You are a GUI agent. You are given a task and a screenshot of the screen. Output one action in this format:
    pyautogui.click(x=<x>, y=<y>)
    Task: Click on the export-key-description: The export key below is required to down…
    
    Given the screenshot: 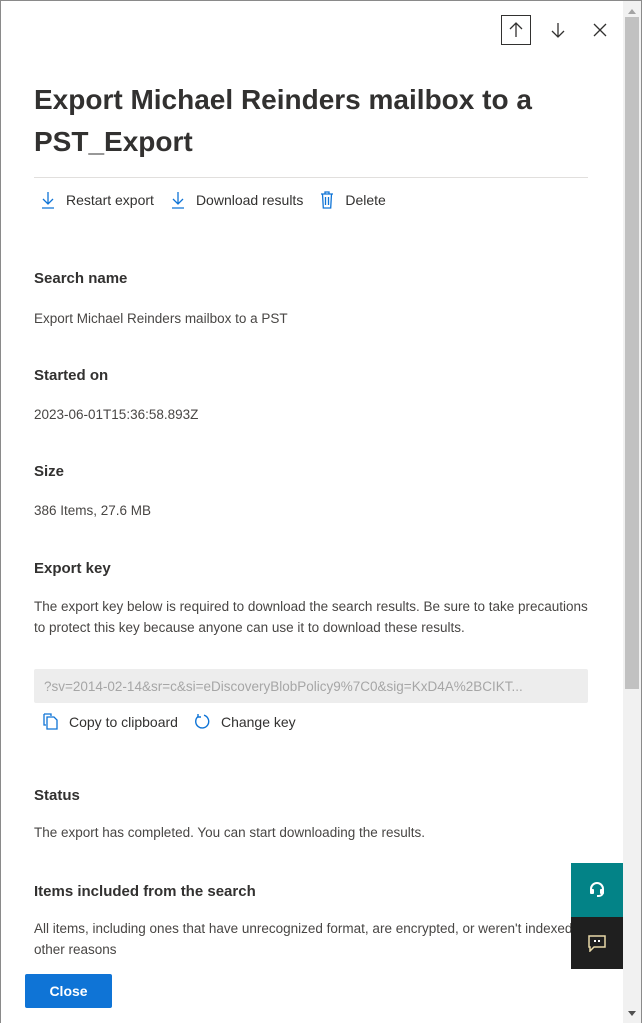 What is the action you would take?
    pyautogui.click(x=311, y=617)
    